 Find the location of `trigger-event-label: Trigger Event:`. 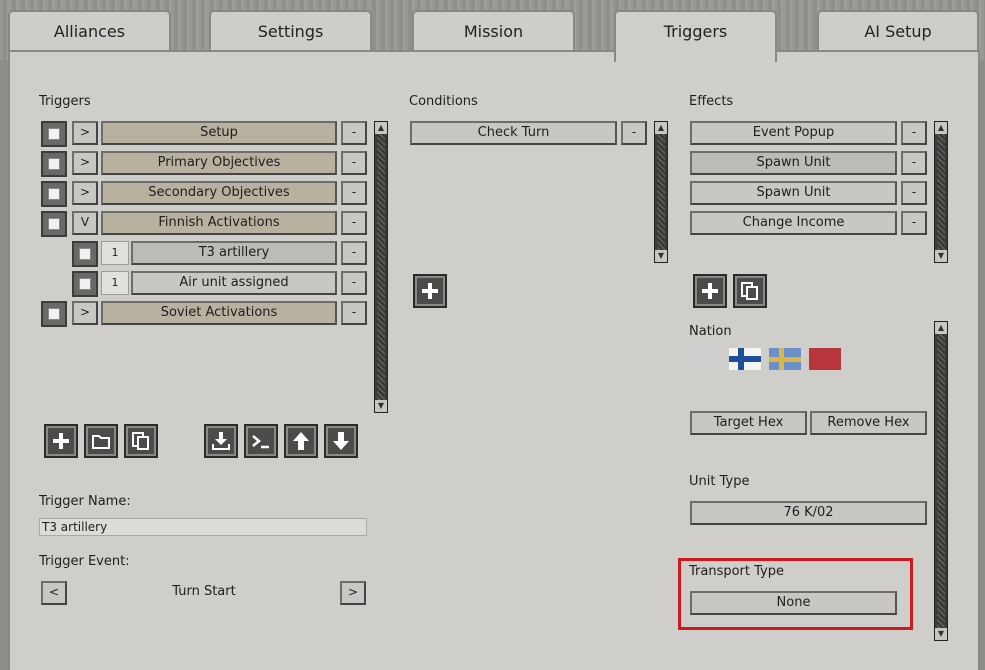

trigger-event-label: Trigger Event: is located at coordinates (84, 561).